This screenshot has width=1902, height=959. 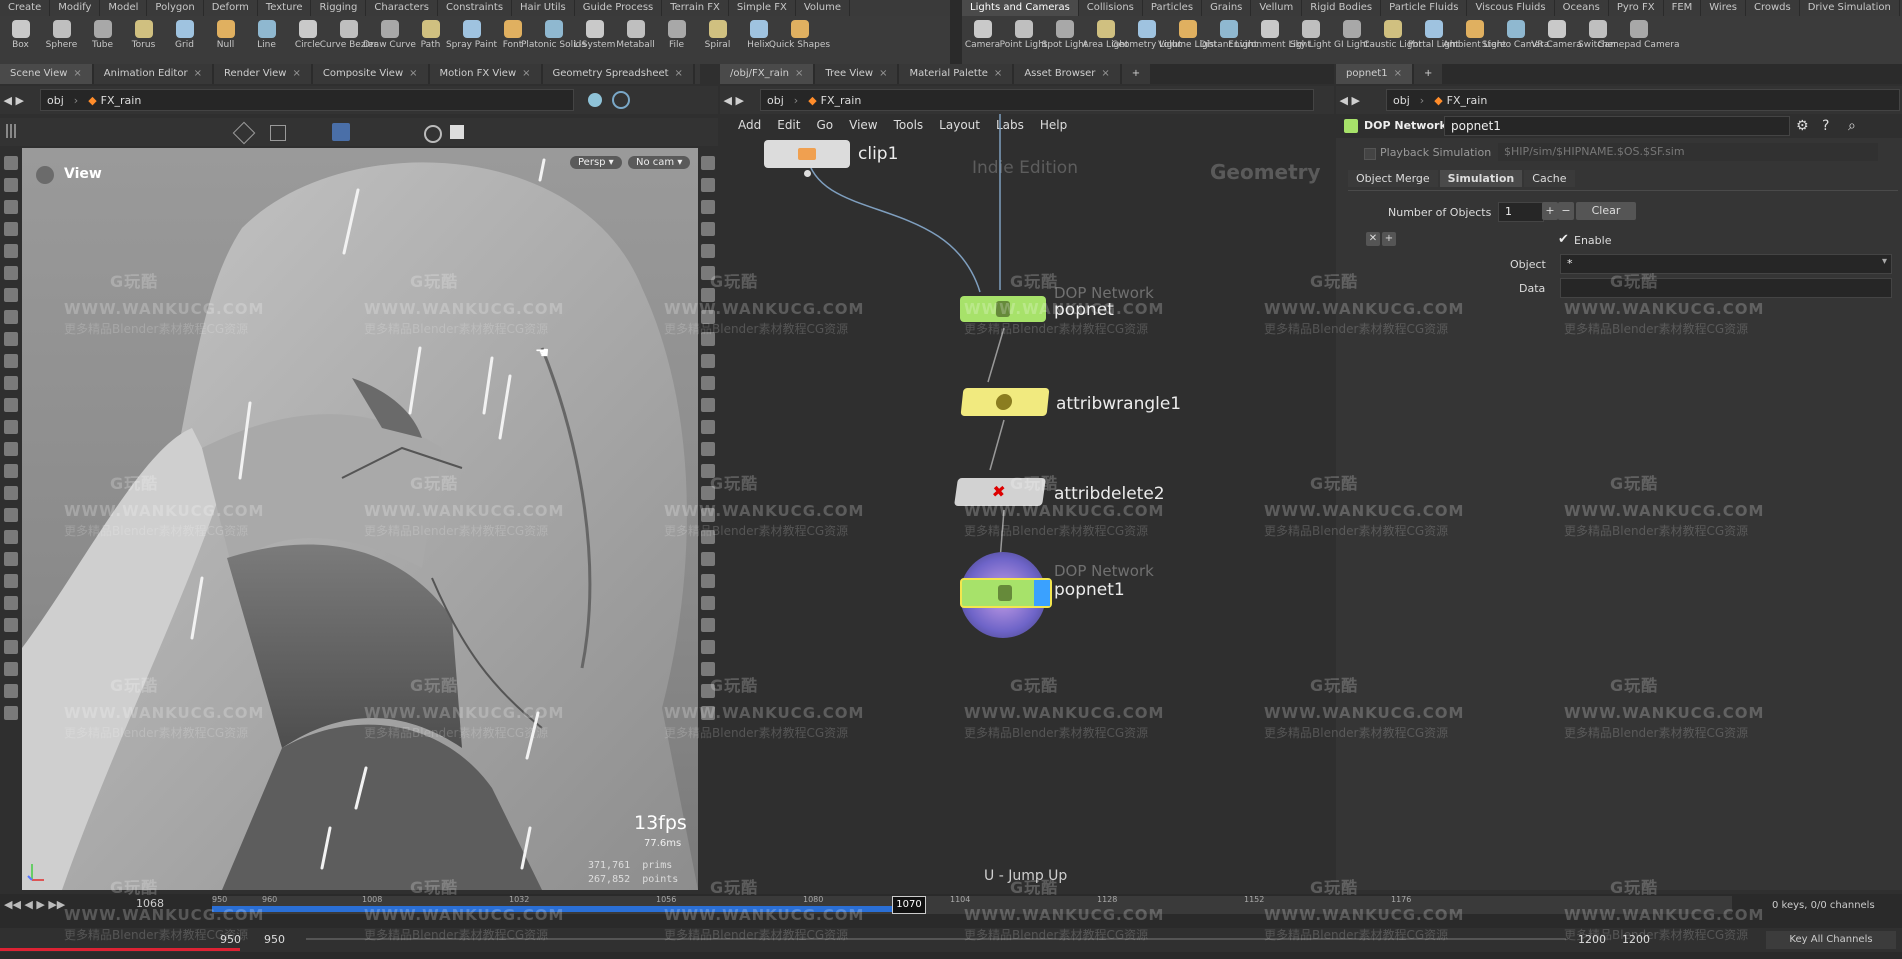 What do you see at coordinates (25, 8) in the screenshot?
I see `shelf-tab: Create` at bounding box center [25, 8].